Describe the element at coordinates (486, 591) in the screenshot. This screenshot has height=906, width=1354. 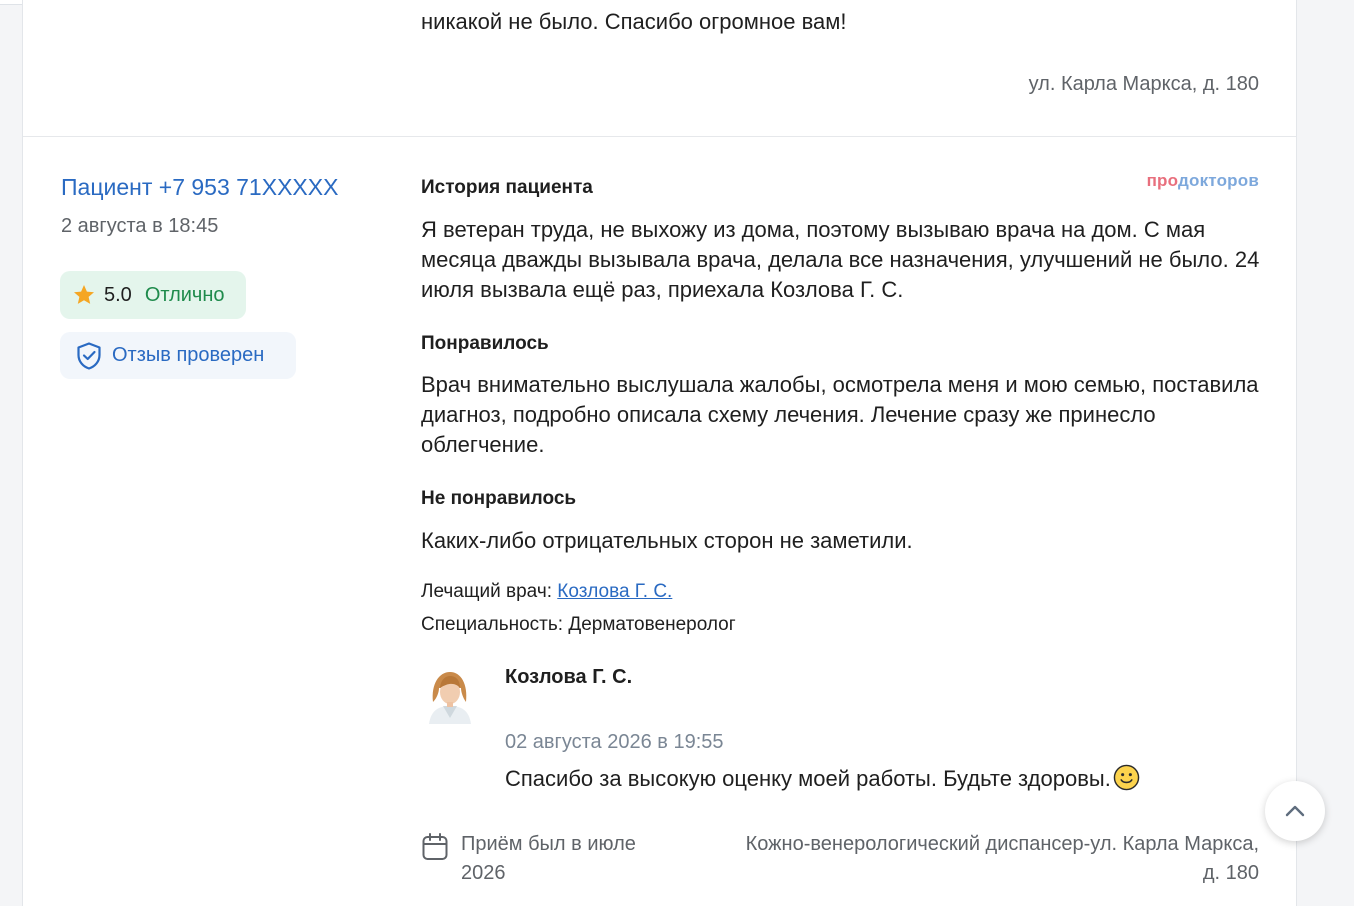
I see `doctor-label: Лечащий врач:` at that location.